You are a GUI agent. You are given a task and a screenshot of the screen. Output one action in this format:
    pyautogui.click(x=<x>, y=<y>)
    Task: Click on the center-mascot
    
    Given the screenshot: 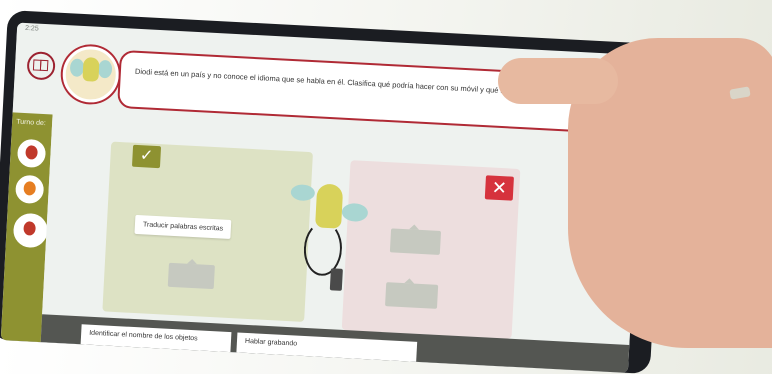 What is the action you would take?
    pyautogui.click(x=329, y=238)
    